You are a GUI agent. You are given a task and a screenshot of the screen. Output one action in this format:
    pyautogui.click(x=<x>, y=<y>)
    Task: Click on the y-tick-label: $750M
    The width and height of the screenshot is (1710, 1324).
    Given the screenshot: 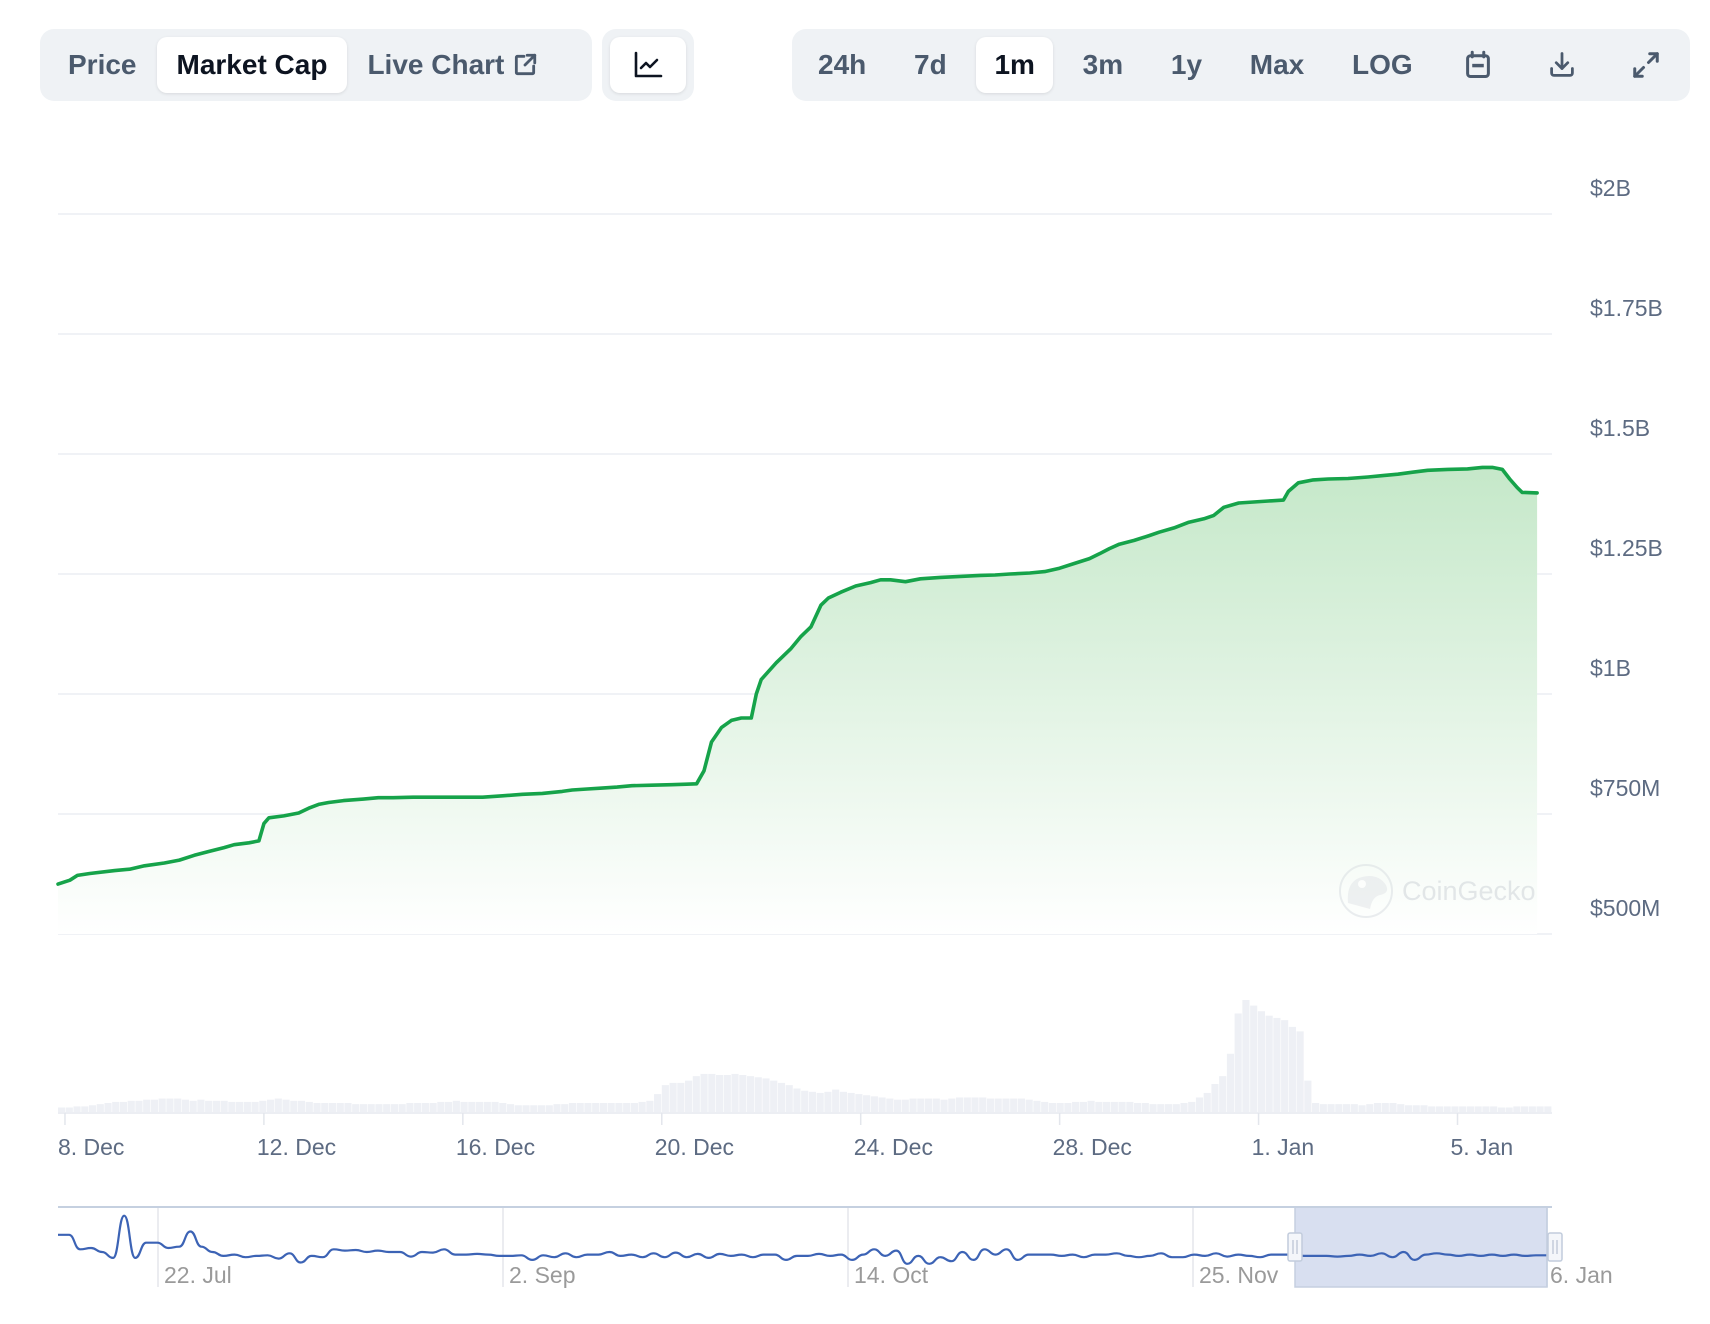 What is the action you would take?
    pyautogui.click(x=1625, y=788)
    